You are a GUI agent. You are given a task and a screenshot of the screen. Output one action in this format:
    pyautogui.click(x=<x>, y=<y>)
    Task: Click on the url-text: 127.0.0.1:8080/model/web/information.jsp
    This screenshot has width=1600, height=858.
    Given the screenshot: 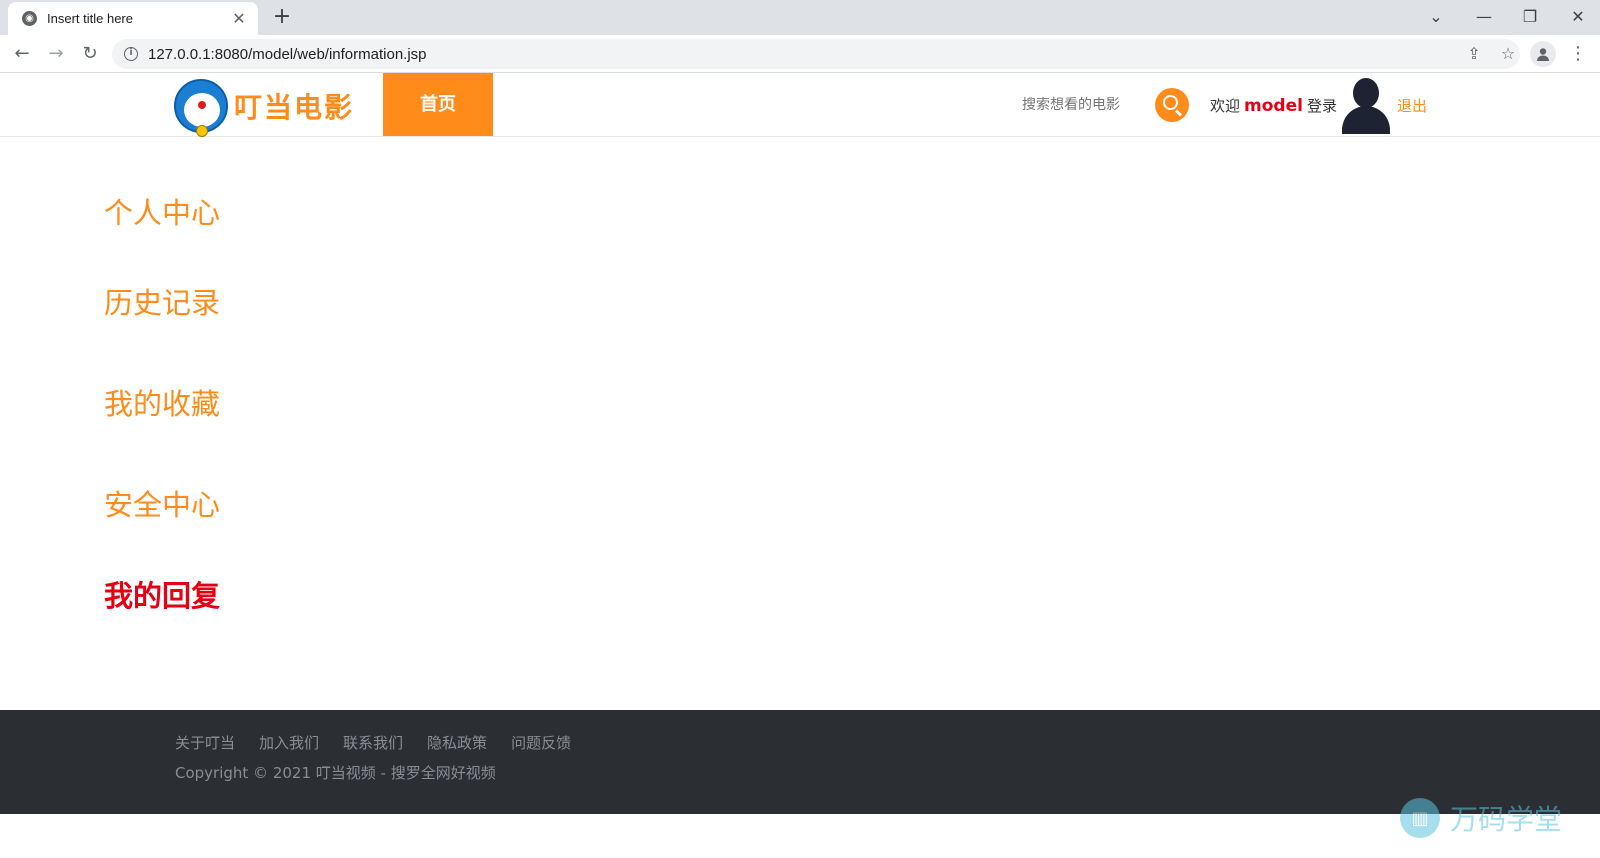 What is the action you would take?
    pyautogui.click(x=287, y=54)
    